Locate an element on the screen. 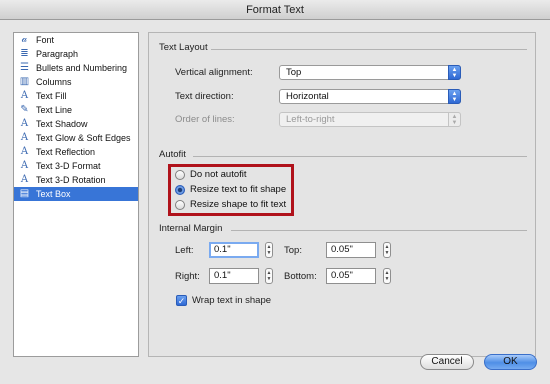  text-line-icon: ✎ is located at coordinates (24, 109).